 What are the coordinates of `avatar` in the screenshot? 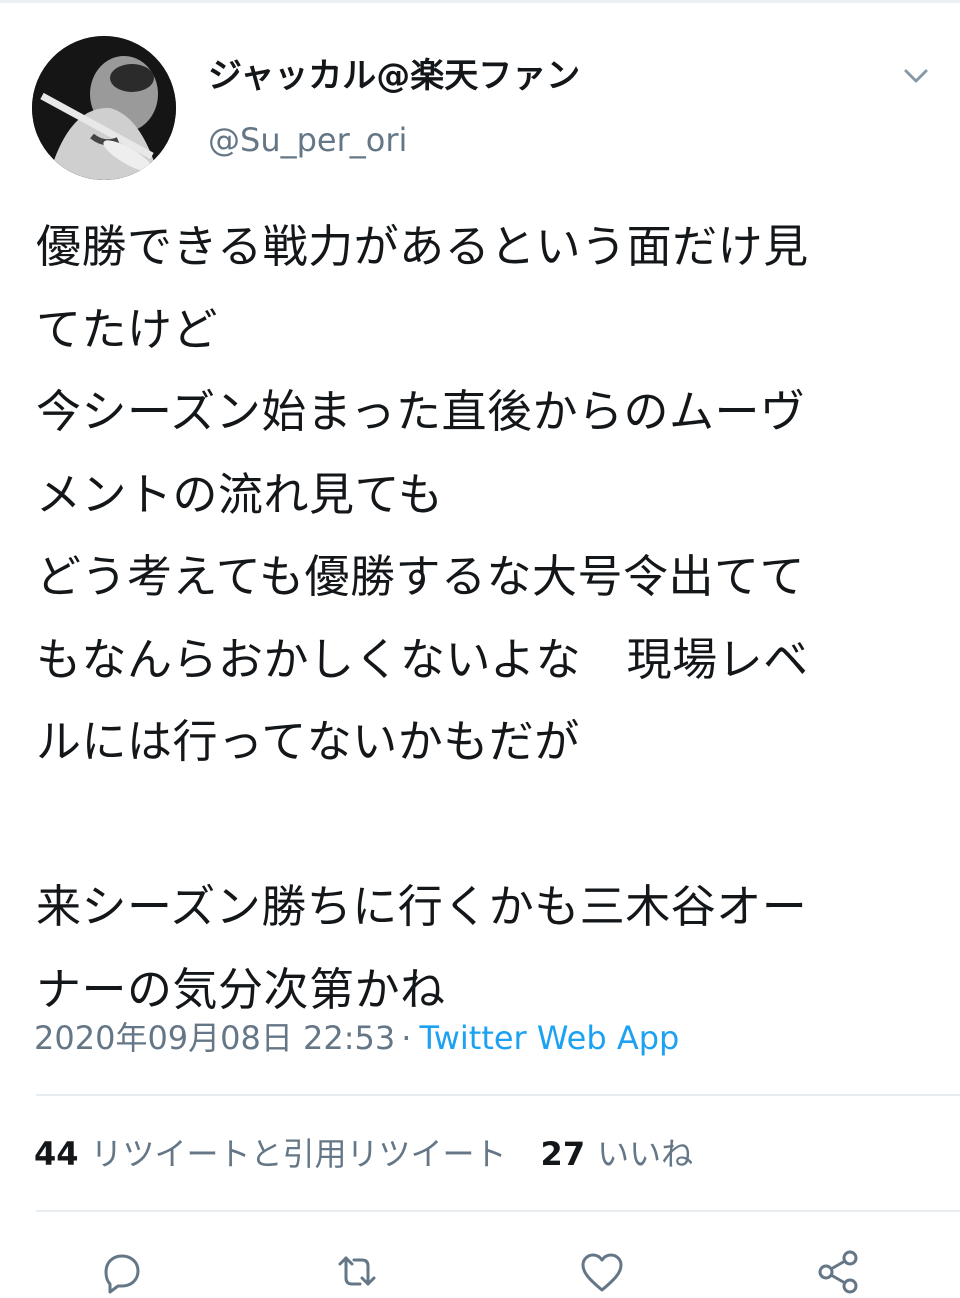 It's located at (104, 108).